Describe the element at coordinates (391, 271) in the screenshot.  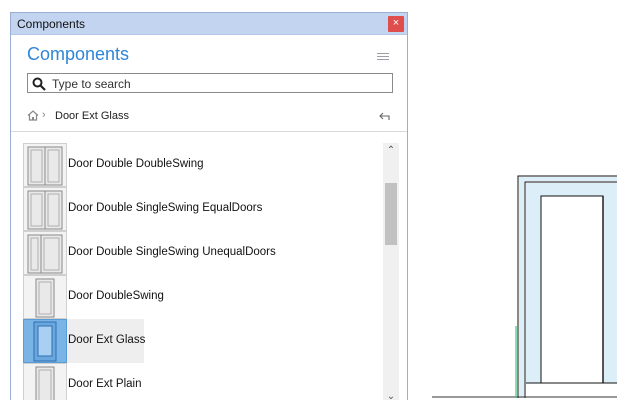
I see `list-scrollbar: ⌃ ⌄` at that location.